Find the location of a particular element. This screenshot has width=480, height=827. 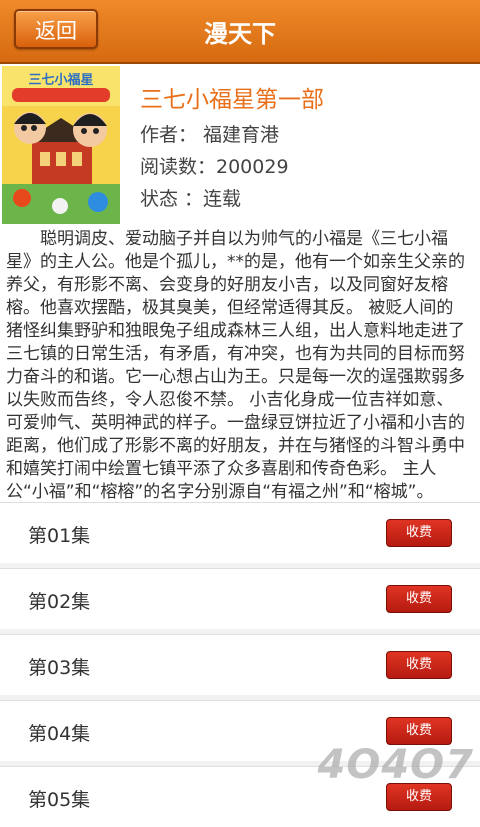

watermark-logo: 4O4O7 is located at coordinates (395, 765).